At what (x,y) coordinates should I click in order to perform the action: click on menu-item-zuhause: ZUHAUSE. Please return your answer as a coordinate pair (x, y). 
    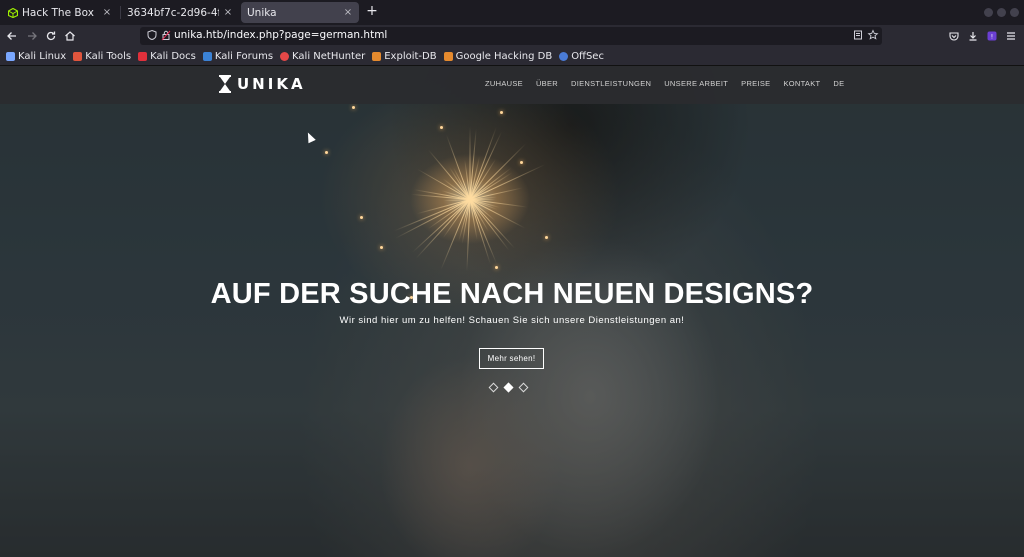
    Looking at the image, I should click on (504, 83).